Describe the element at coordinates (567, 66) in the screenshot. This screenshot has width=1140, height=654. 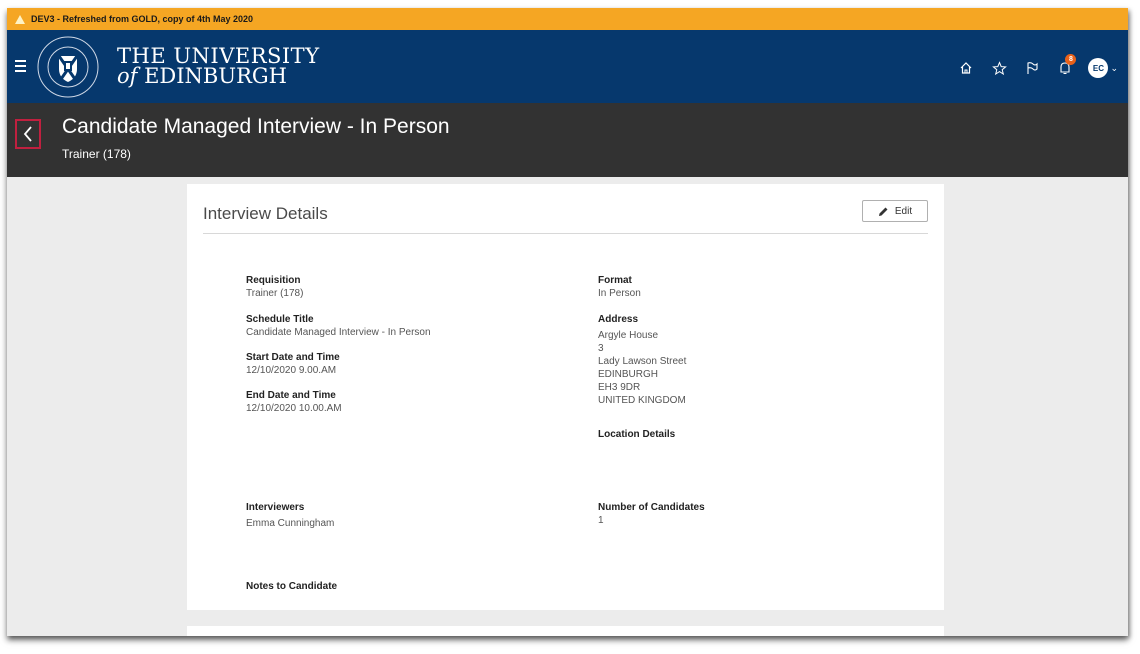
I see `global-header: THE UNIVERSITY of EDINBURGH 8 EC ⌄` at that location.